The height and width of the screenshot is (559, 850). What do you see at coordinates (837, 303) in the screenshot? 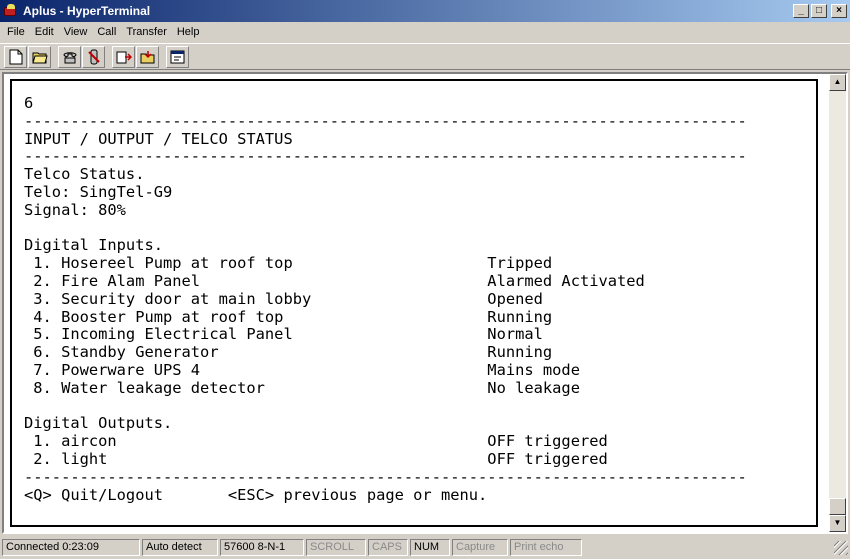
I see `vertical-scrollbar: ▲ ▼` at bounding box center [837, 303].